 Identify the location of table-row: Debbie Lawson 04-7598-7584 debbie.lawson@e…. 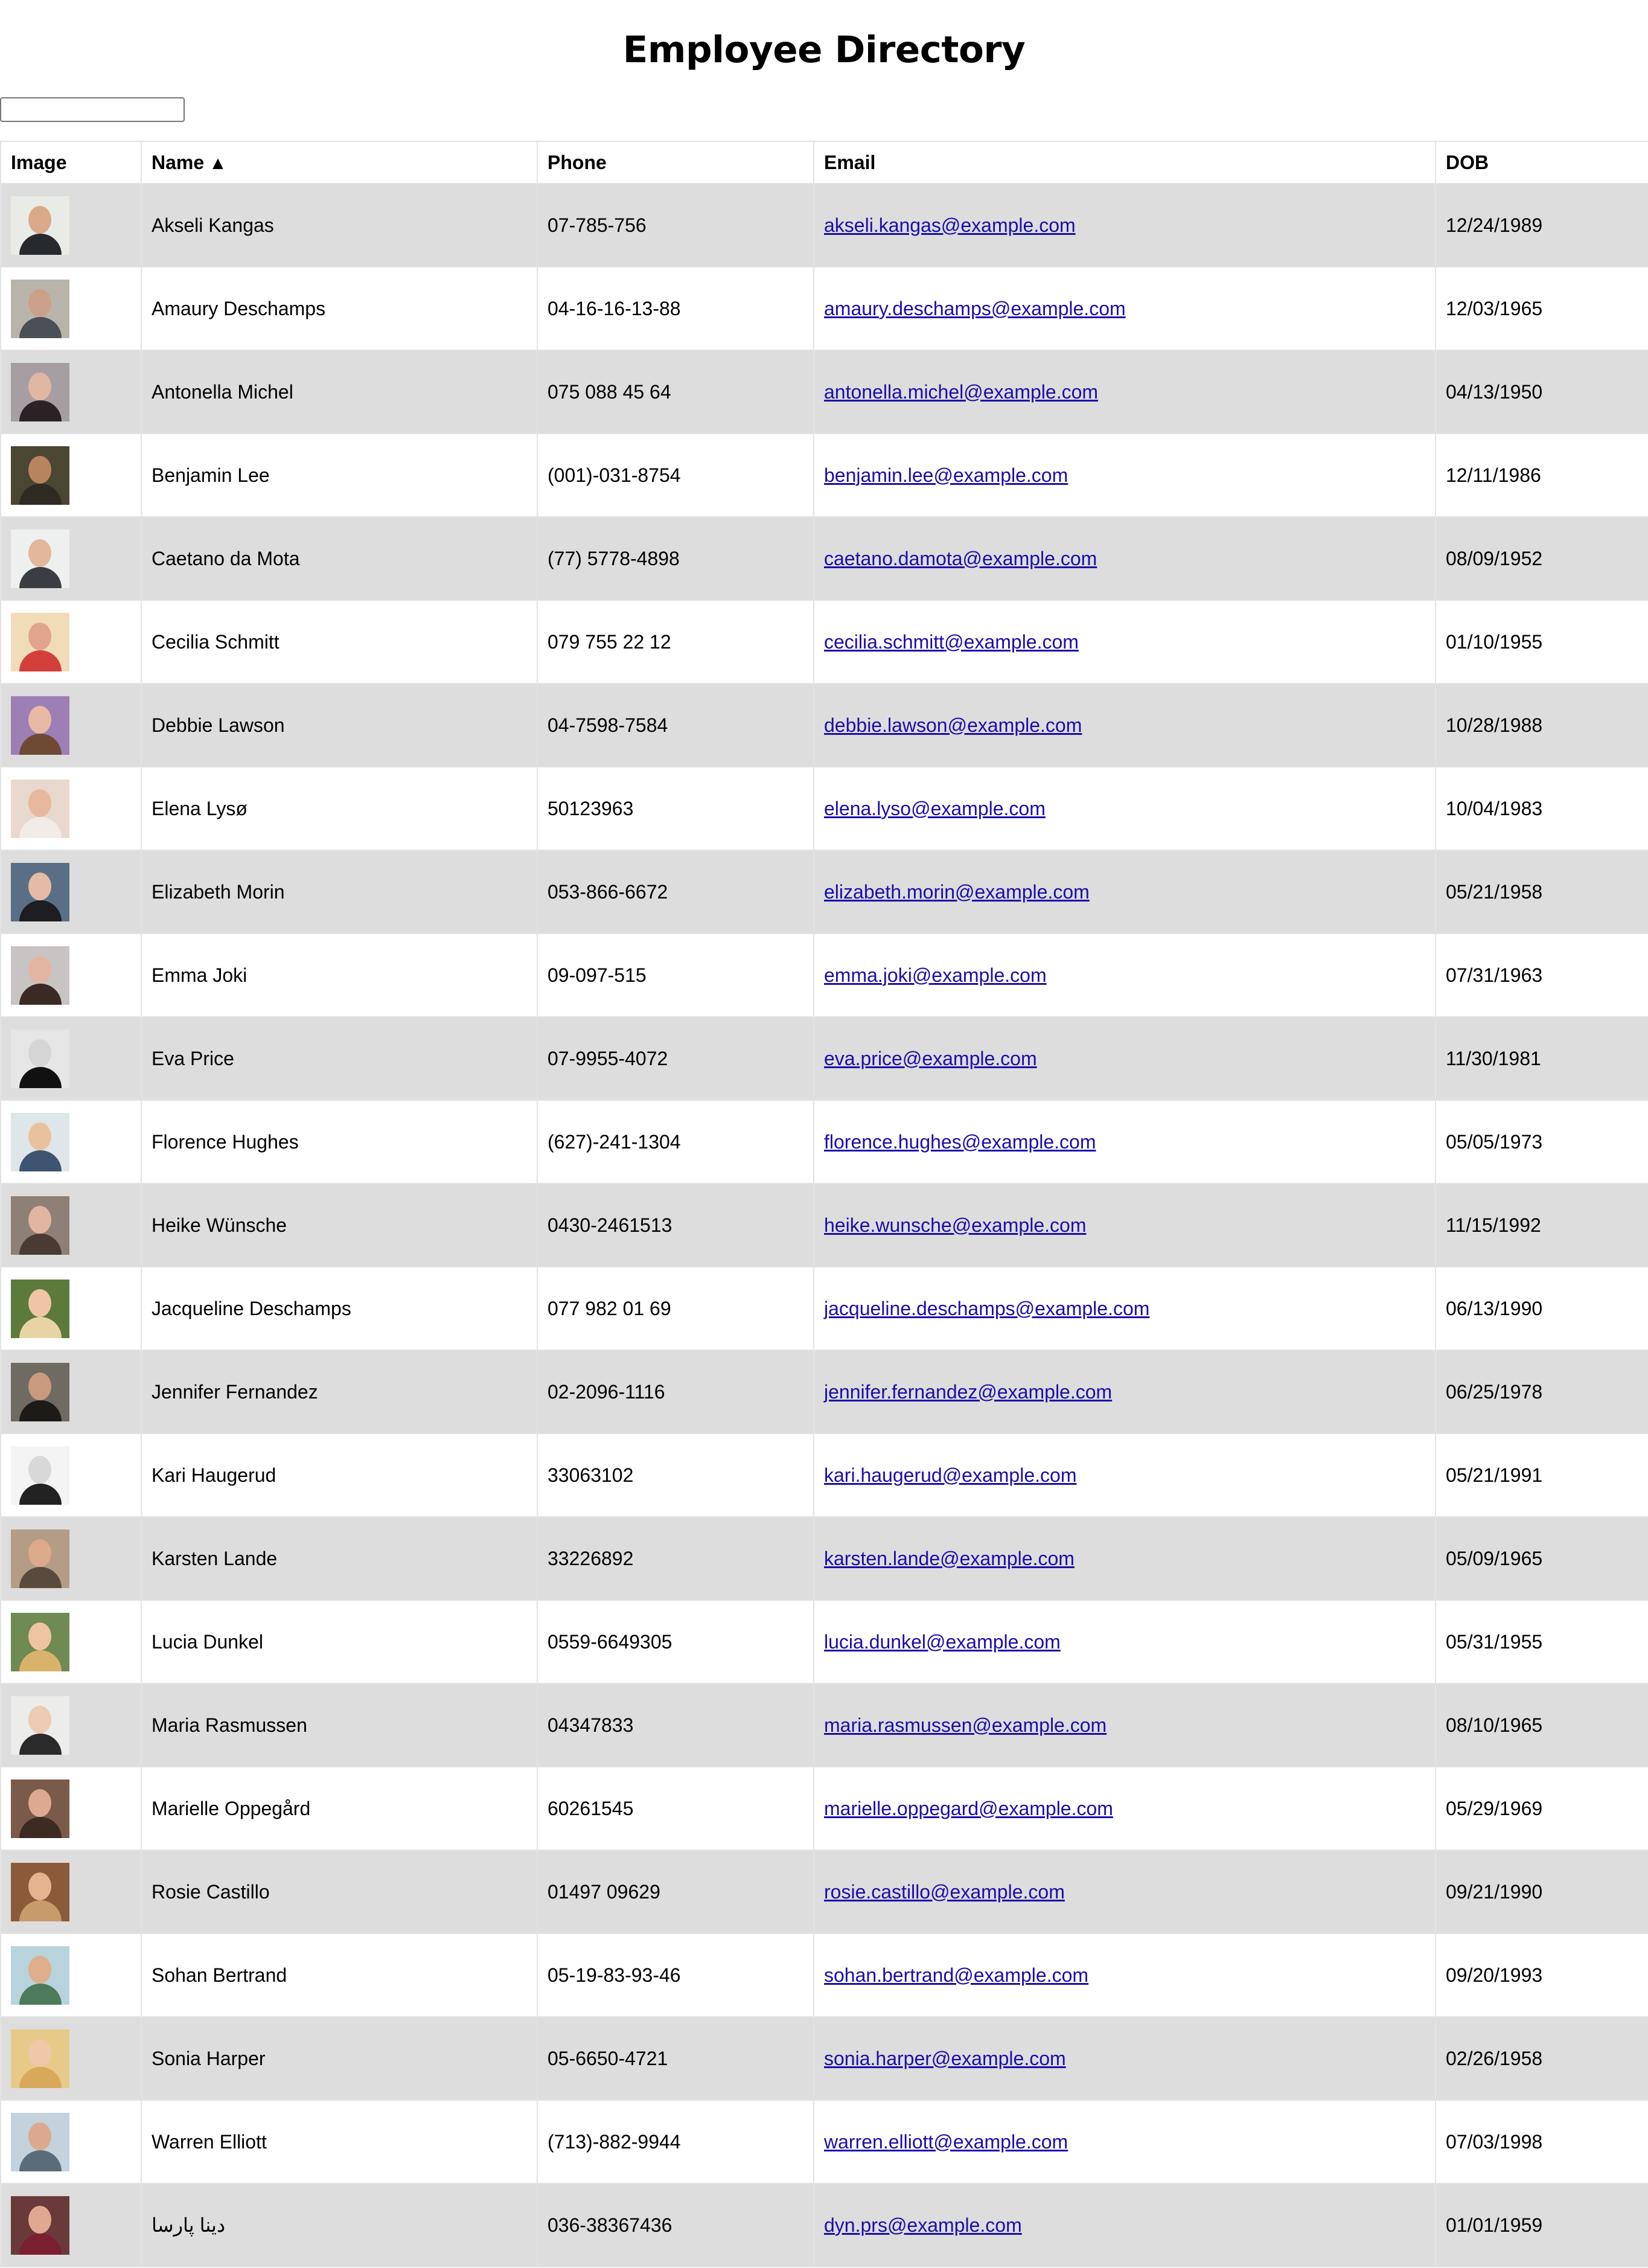
(824, 725).